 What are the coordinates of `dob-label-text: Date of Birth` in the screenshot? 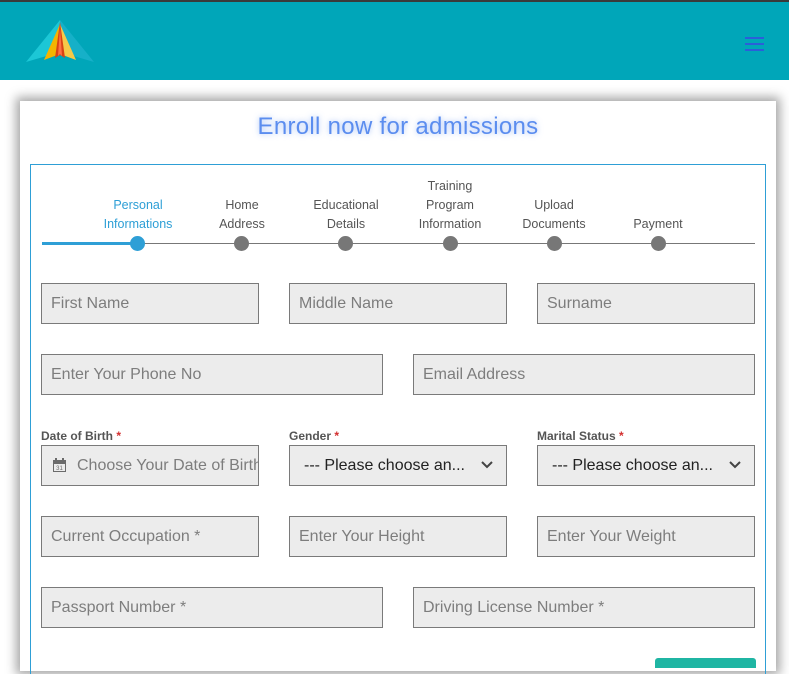 It's located at (77, 436).